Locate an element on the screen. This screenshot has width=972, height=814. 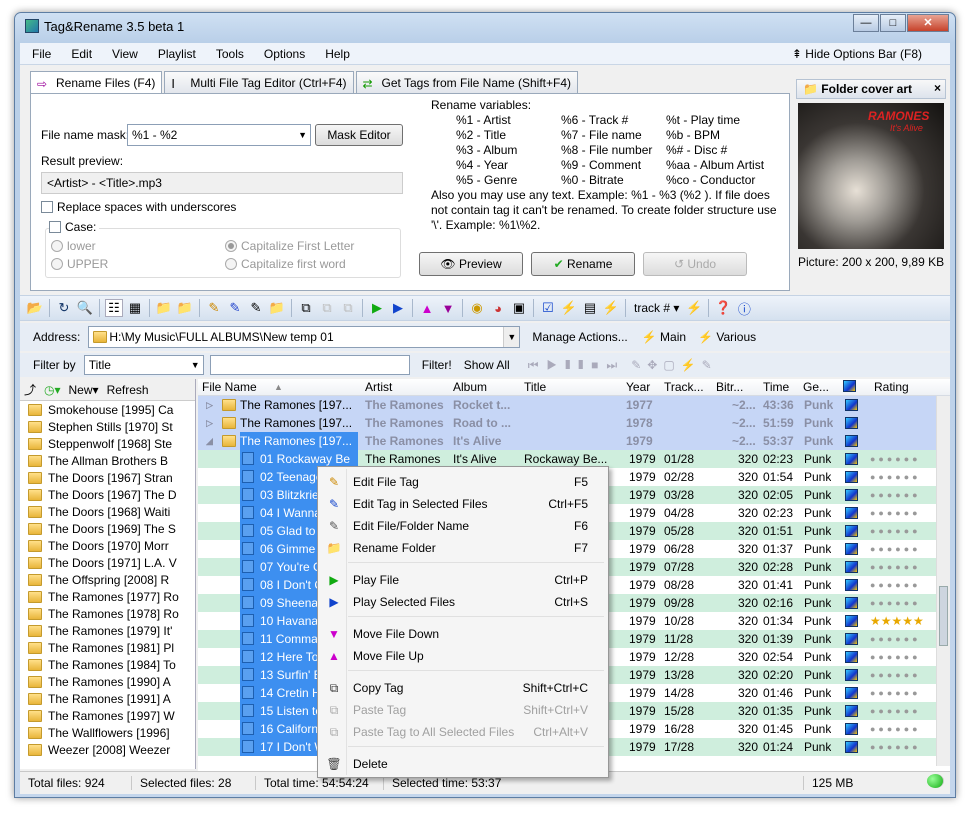
menu-item-move-file-up: ▲ Move File Up is located at coordinates (463, 656).